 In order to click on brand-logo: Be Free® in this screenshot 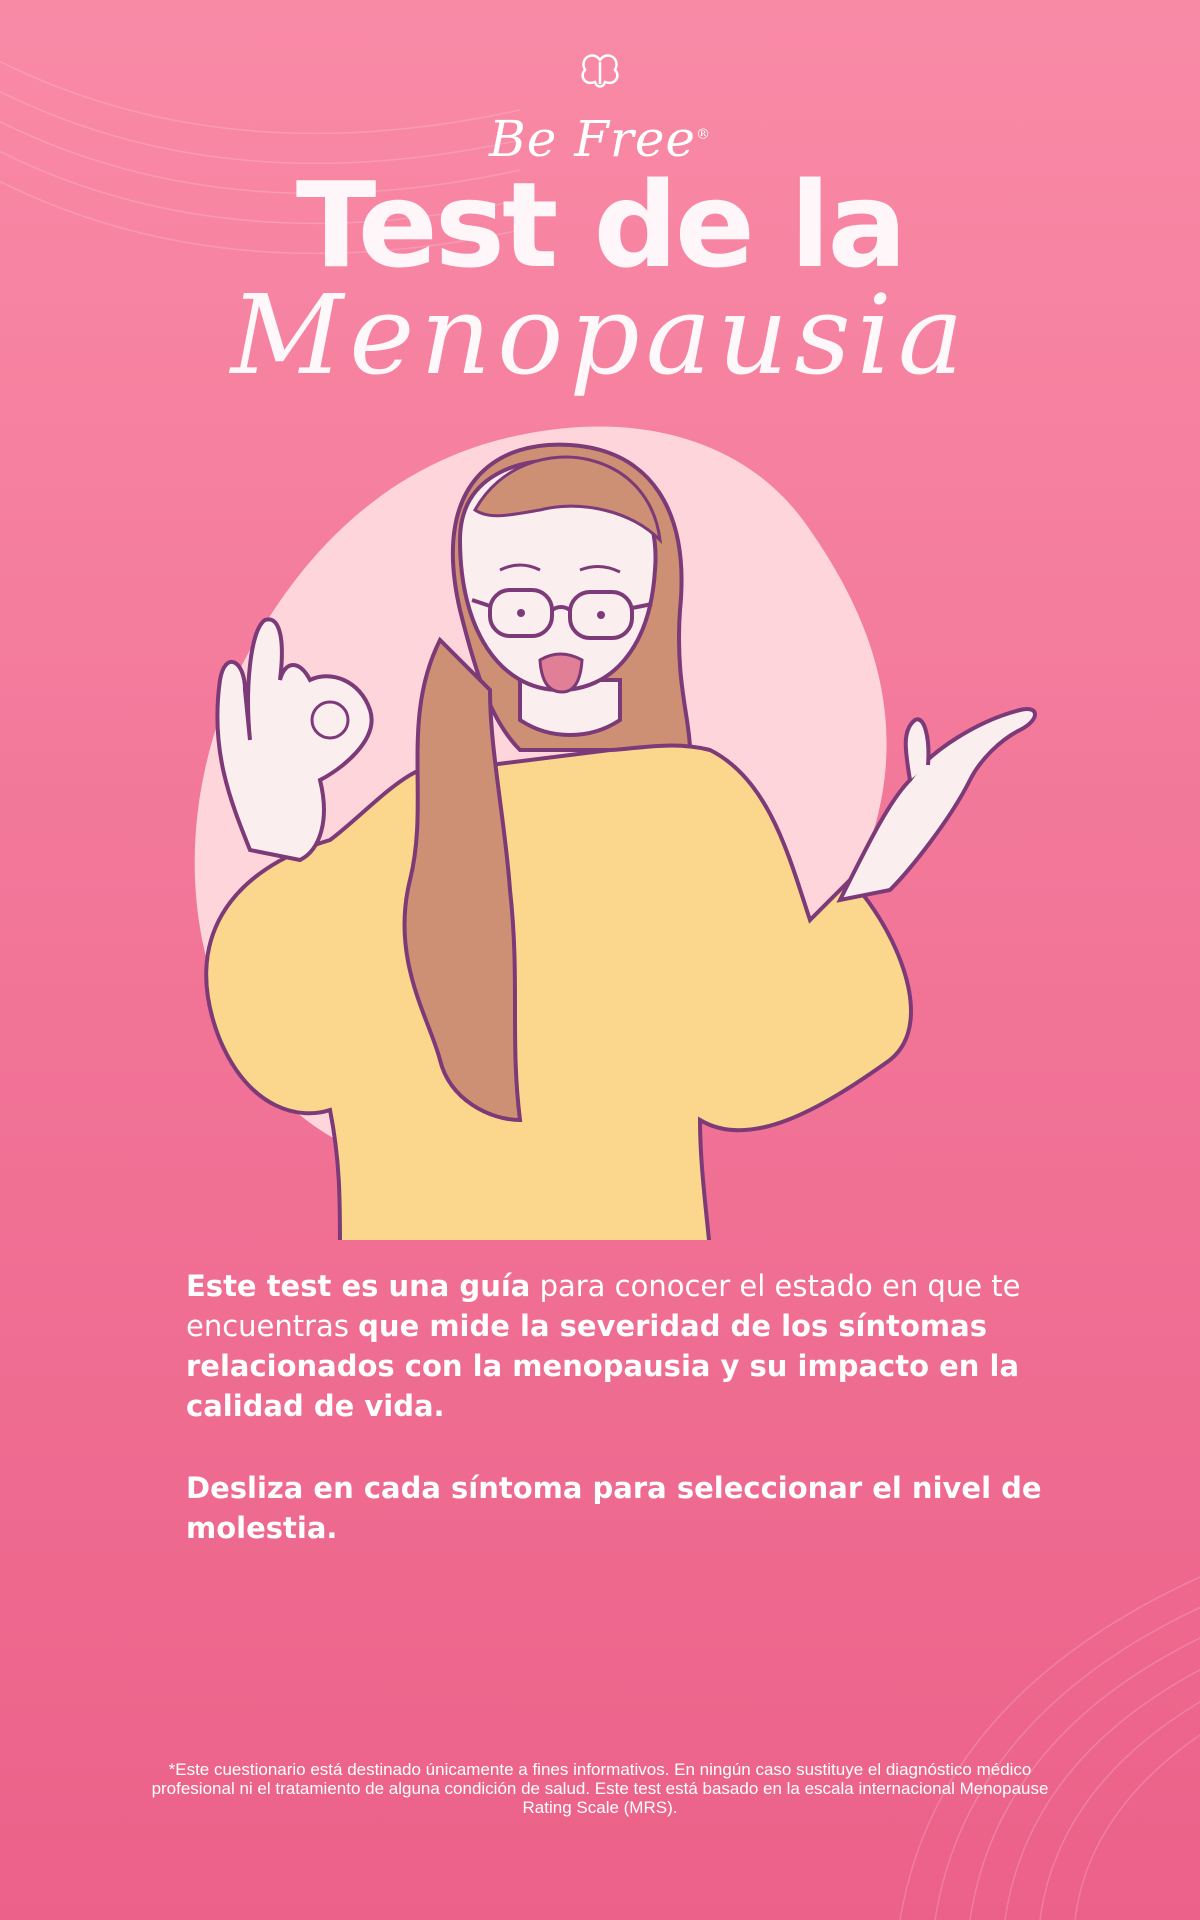, I will do `click(600, 110)`.